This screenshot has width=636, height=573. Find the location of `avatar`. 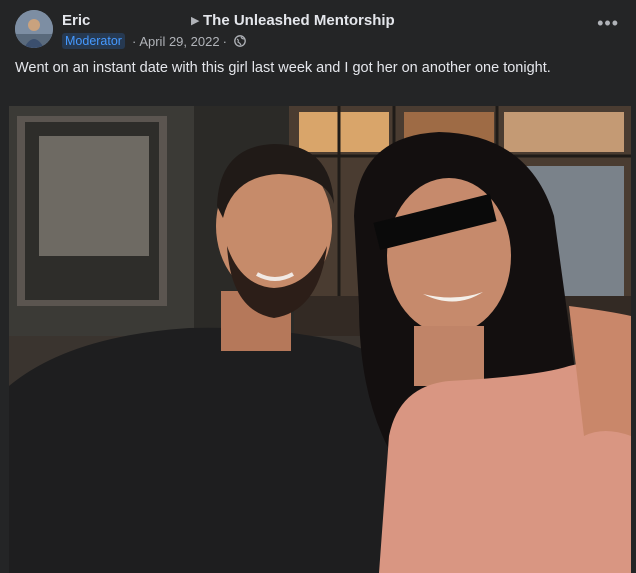

avatar is located at coordinates (34, 29).